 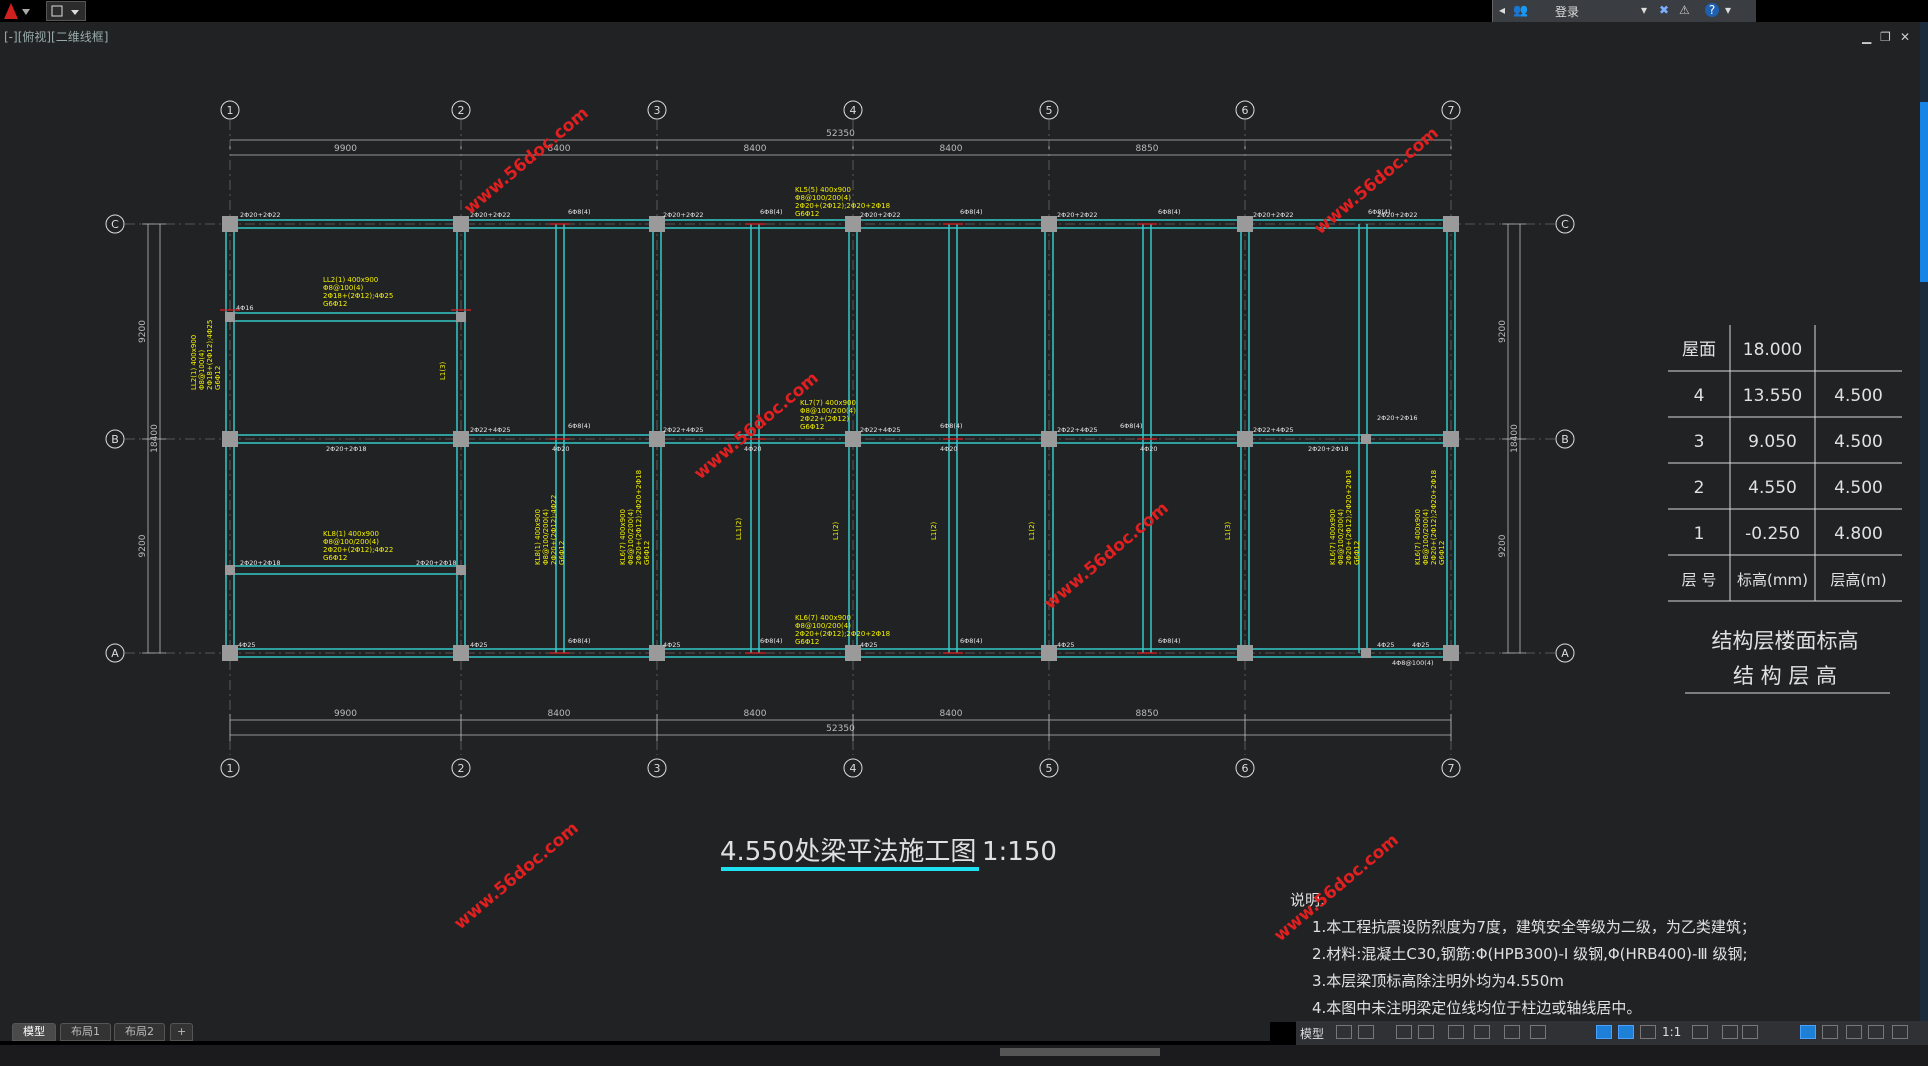 I want to click on watermark-5: www.56doc.com, so click(x=516, y=876).